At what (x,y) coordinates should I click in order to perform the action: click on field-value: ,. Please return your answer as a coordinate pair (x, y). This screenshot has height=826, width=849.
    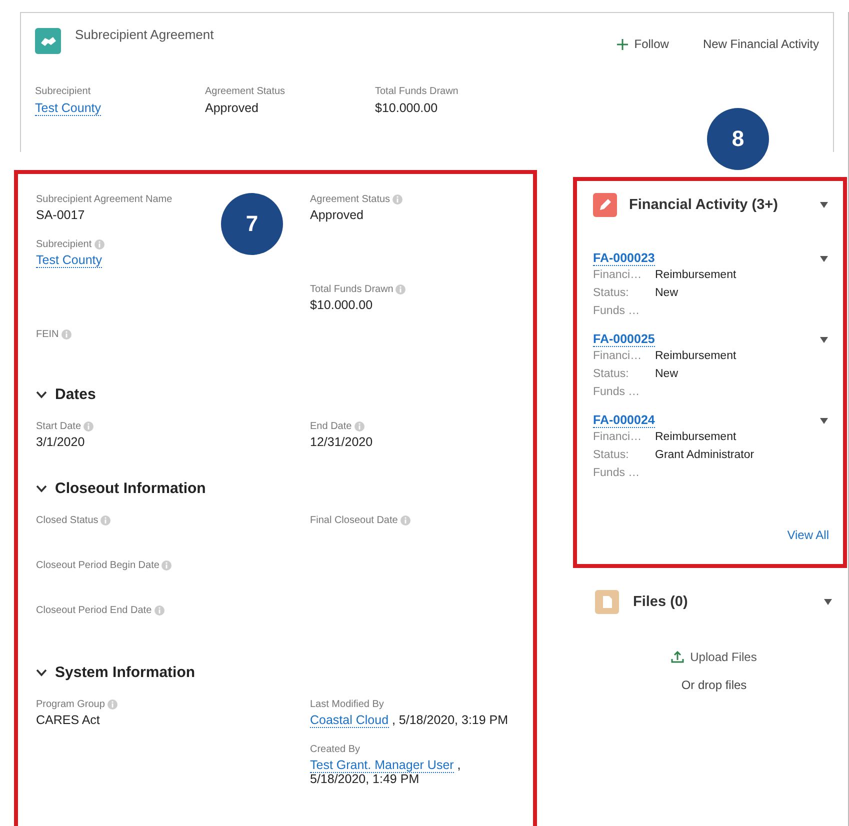
    Looking at the image, I should click on (458, 765).